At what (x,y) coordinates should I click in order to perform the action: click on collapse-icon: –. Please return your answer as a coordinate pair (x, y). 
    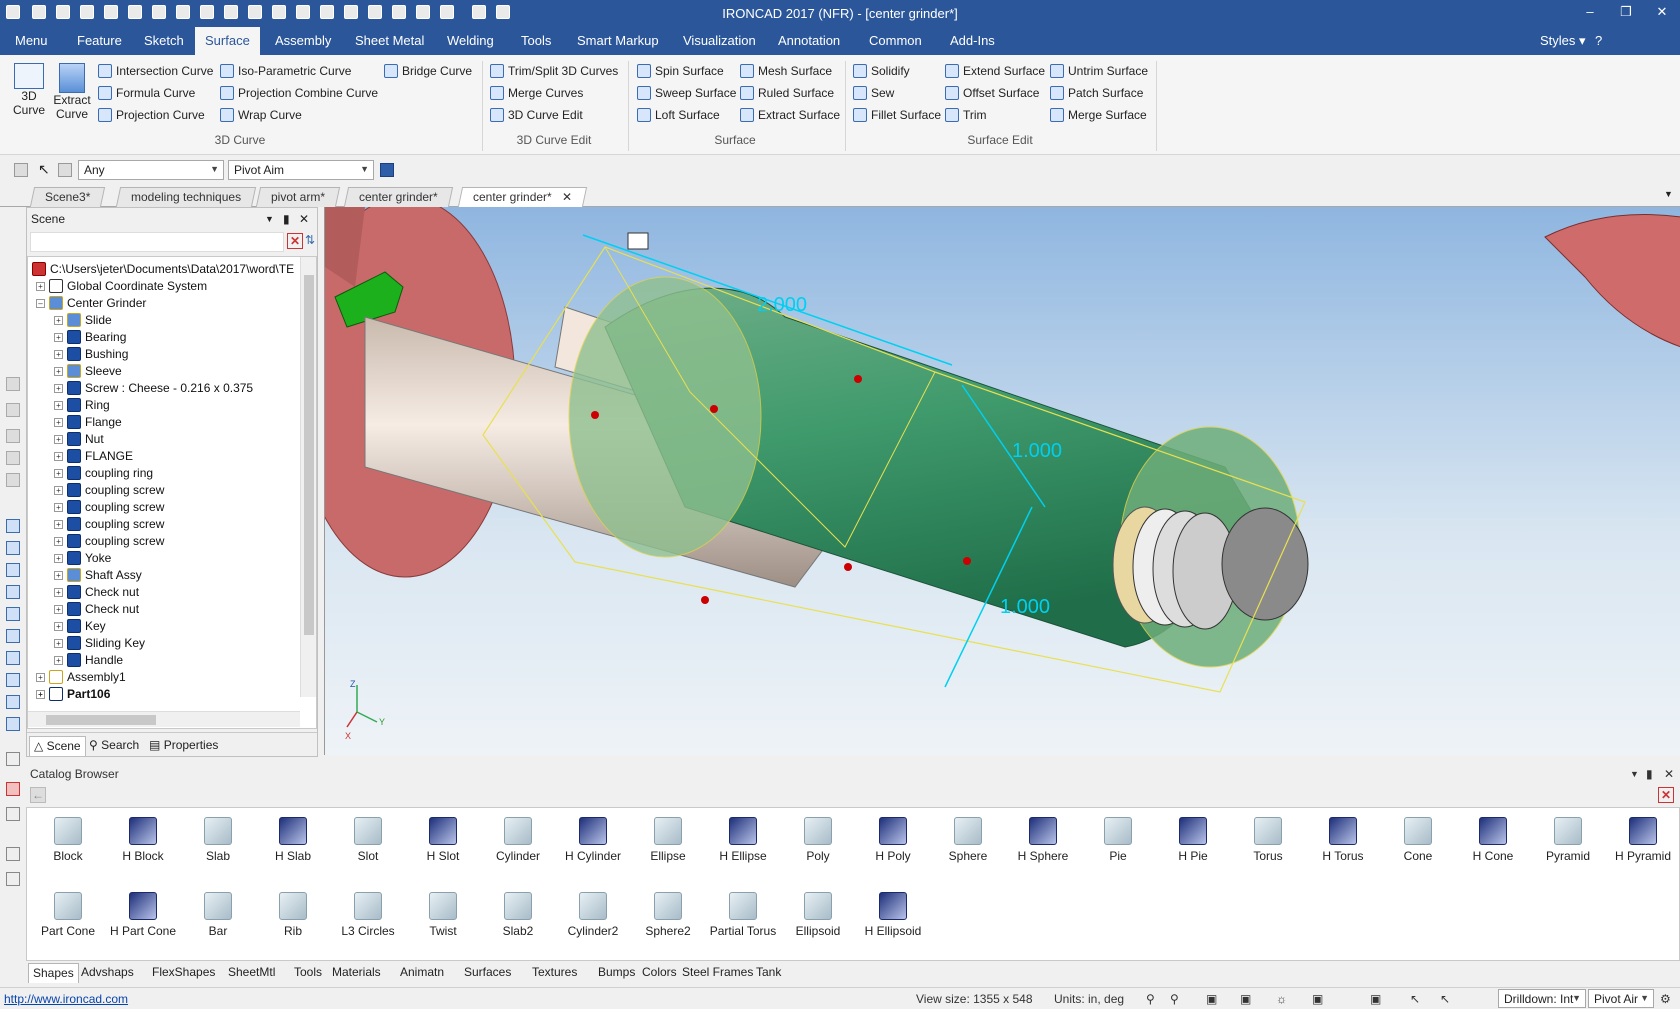
    Looking at the image, I should click on (40, 303).